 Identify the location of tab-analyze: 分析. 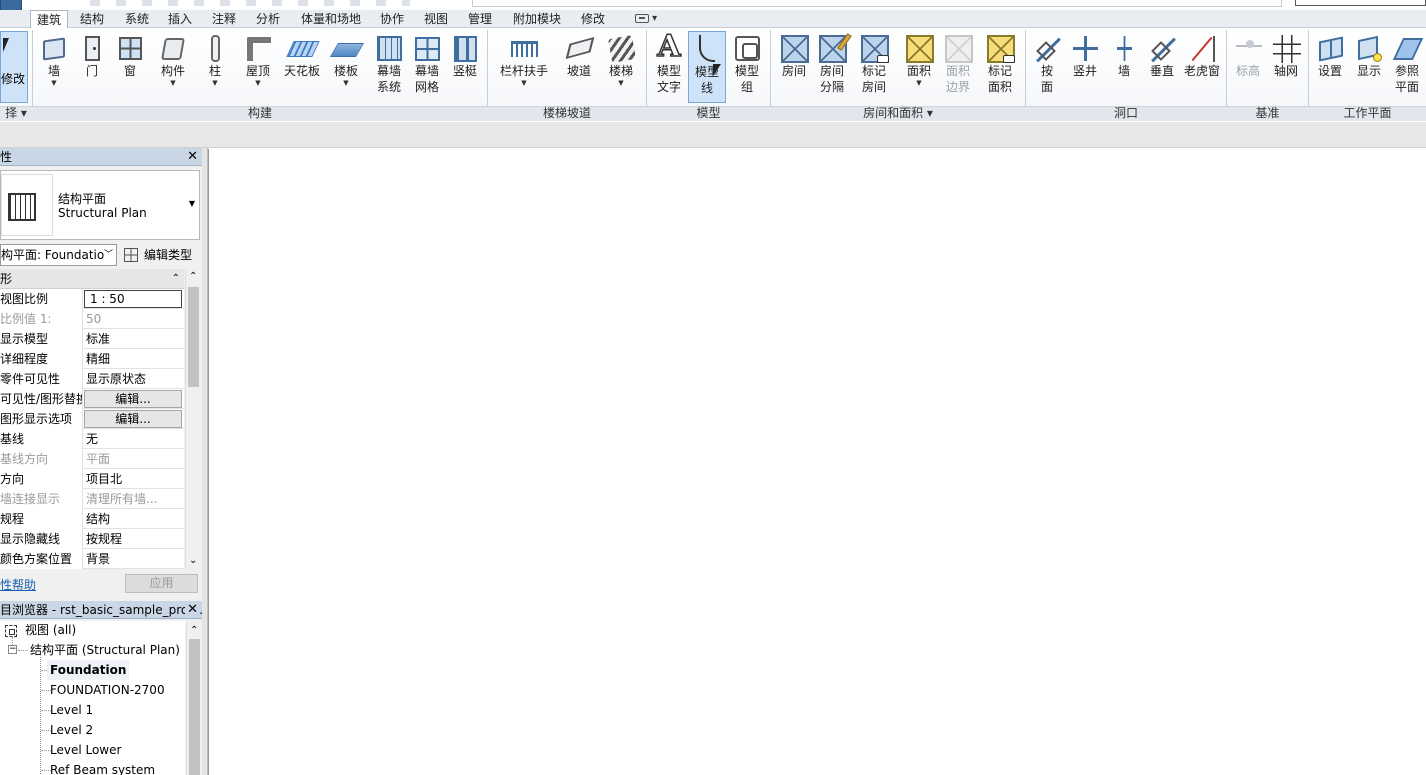
(268, 19).